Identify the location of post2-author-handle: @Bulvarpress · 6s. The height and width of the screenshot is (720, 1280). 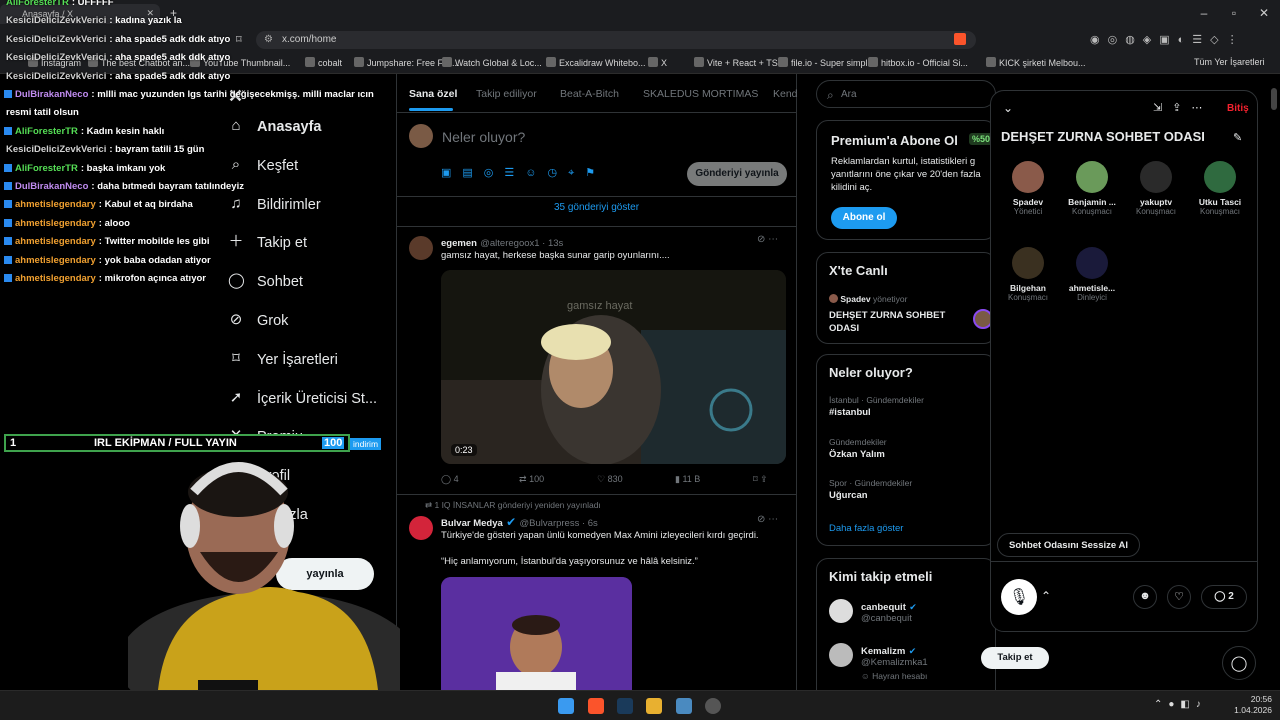
(559, 523).